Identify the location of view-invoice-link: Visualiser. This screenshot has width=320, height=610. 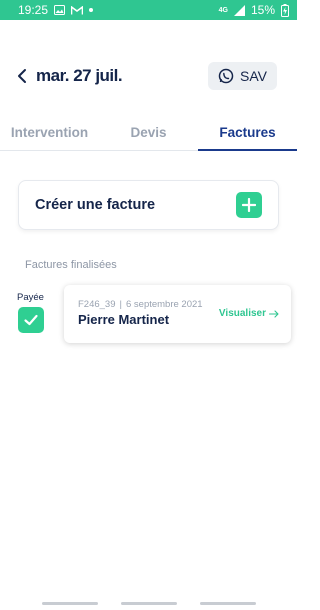
(249, 313).